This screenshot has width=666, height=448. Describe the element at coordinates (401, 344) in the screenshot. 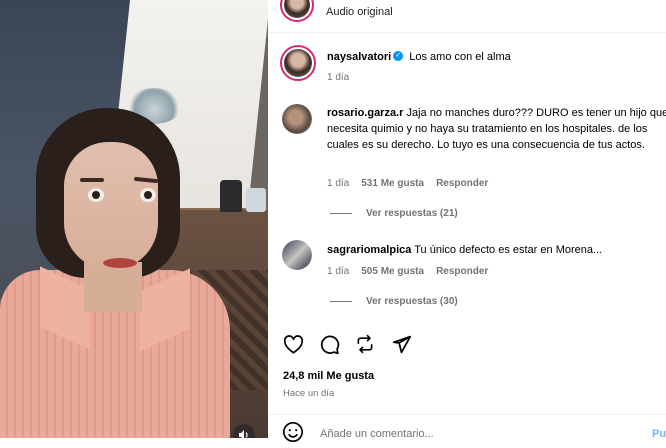

I see `send-icon` at that location.